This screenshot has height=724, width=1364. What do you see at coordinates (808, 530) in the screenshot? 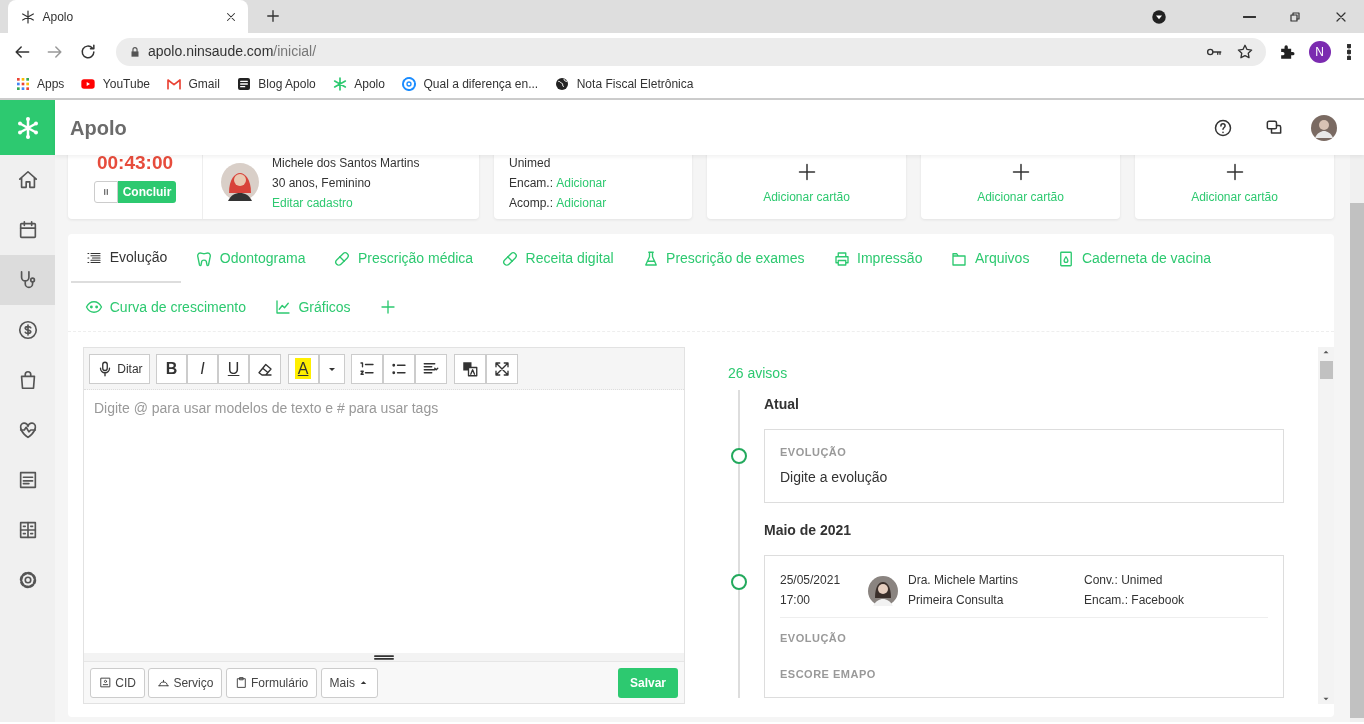
I see `section-heading: Maio de 2021` at bounding box center [808, 530].